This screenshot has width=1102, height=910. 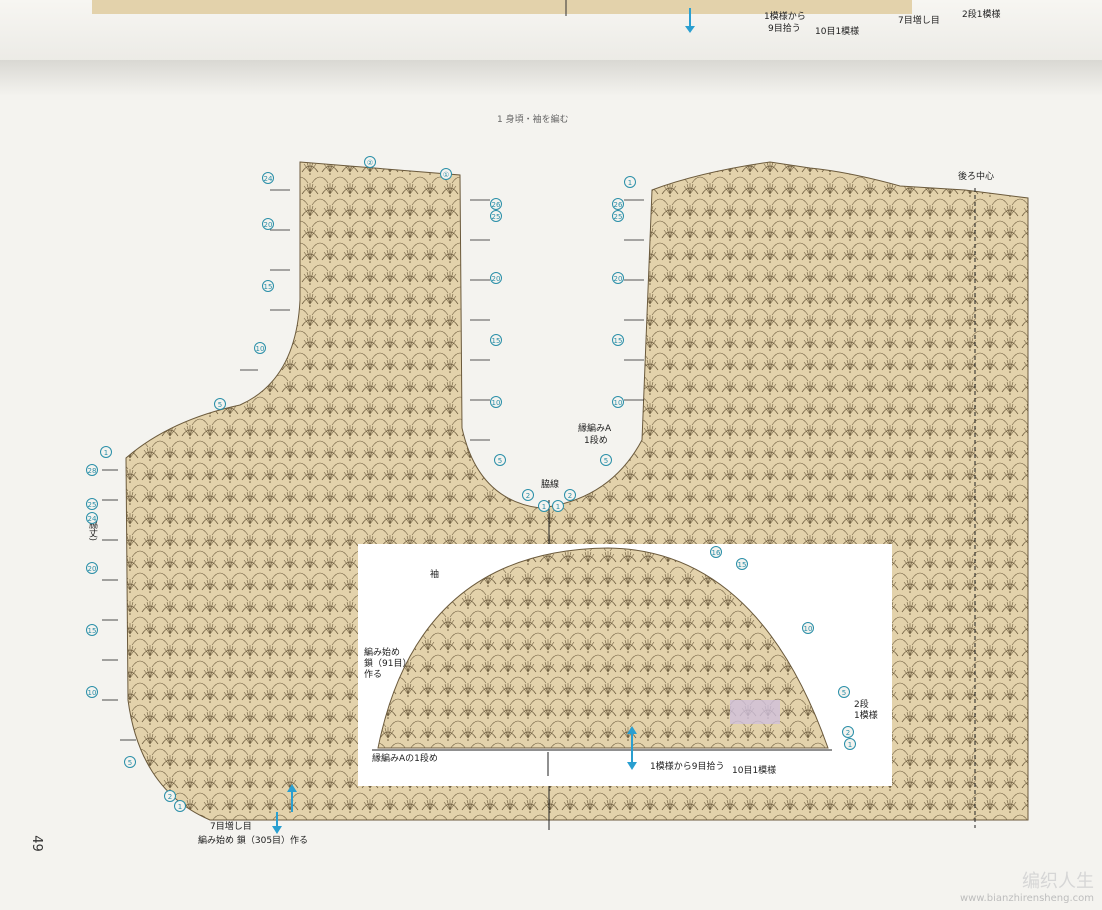 I want to click on neckline-right-marker: ①, so click(x=446, y=174).